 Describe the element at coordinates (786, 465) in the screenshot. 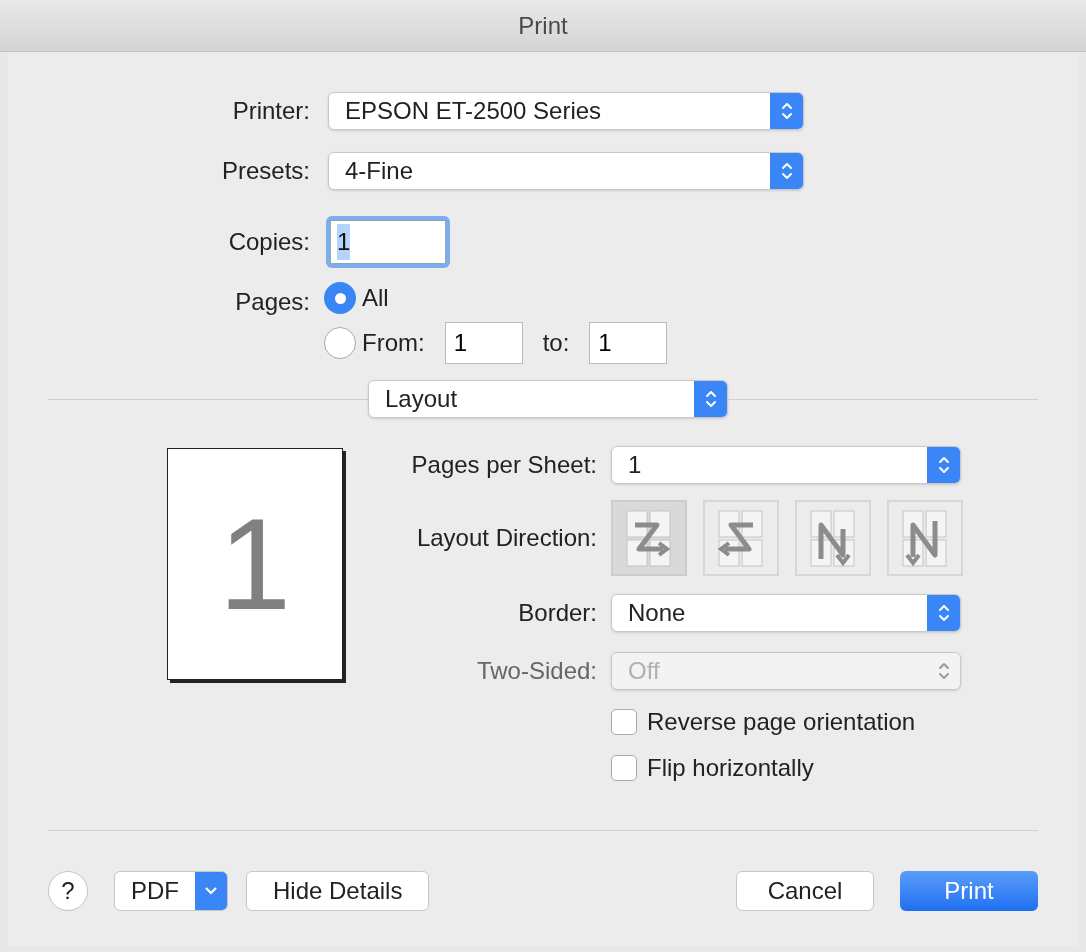

I see `pages-per-sheet-select: 1` at that location.